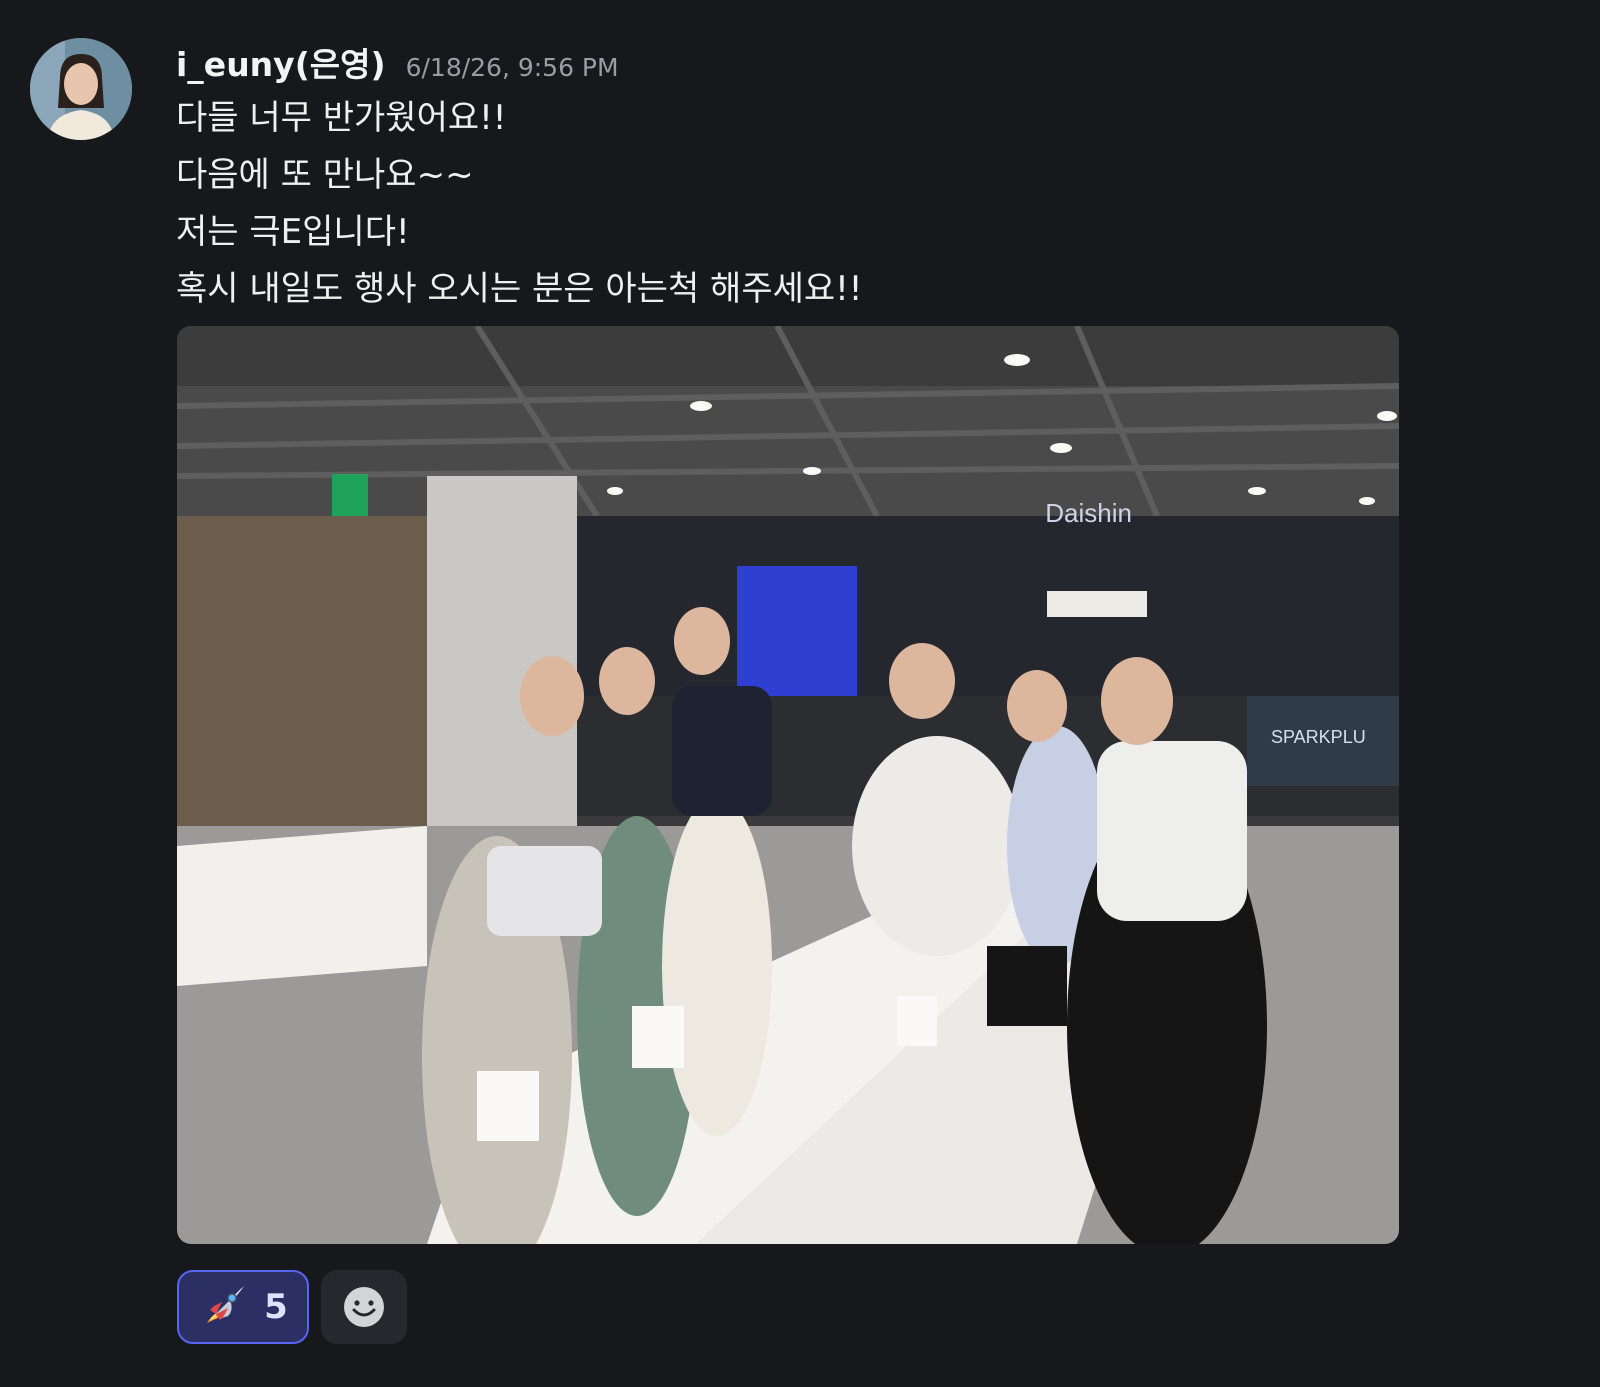 This screenshot has width=1600, height=1387. What do you see at coordinates (519, 289) in the screenshot?
I see `message-line: 혹시 내일도 행사 오시는 분은 아는척 해주세요!!` at bounding box center [519, 289].